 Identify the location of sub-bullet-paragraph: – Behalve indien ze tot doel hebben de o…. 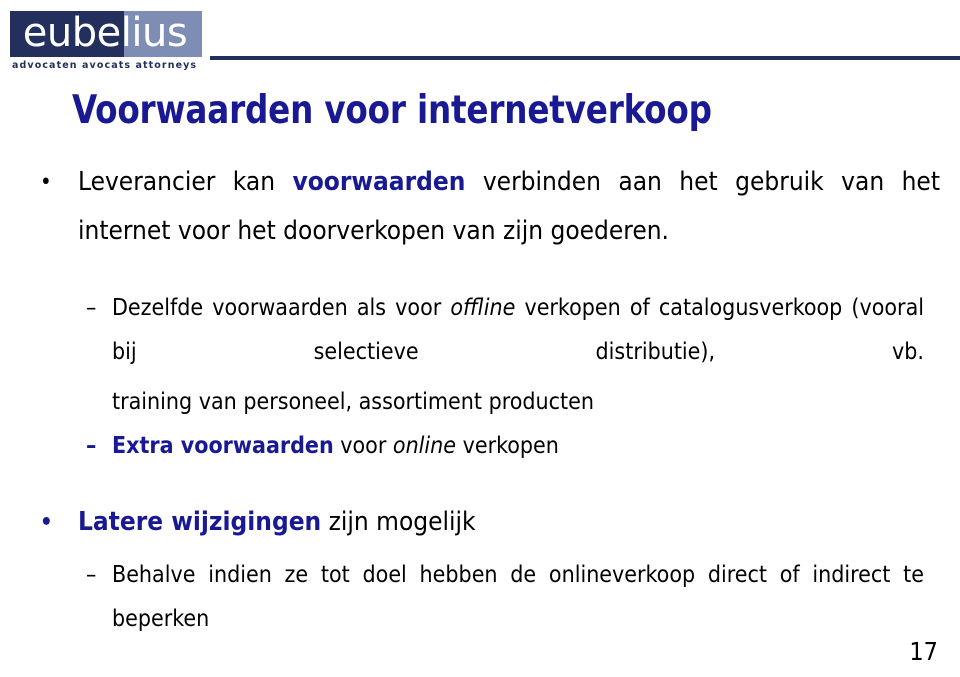
(505, 597).